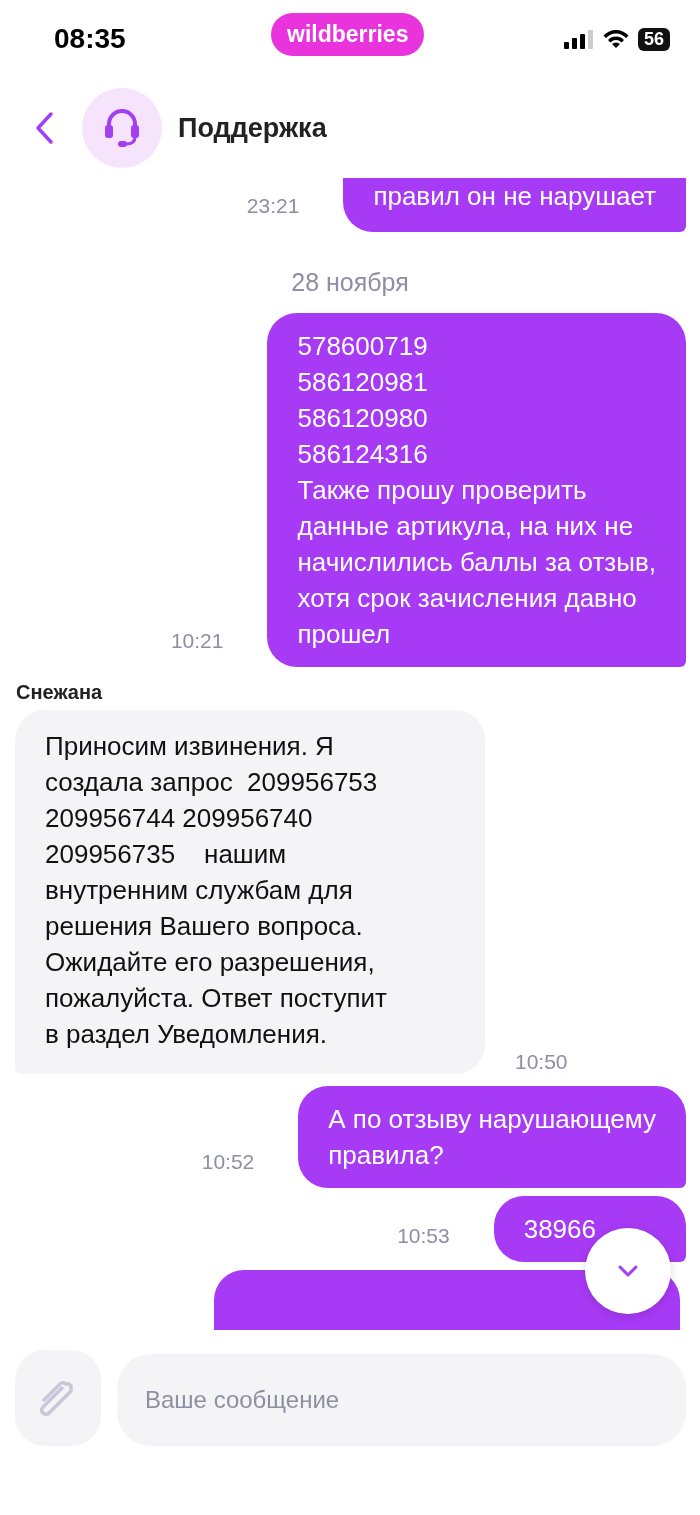 The height and width of the screenshot is (1515, 700). Describe the element at coordinates (423, 1236) in the screenshot. I see `message-time: 10:53` at that location.